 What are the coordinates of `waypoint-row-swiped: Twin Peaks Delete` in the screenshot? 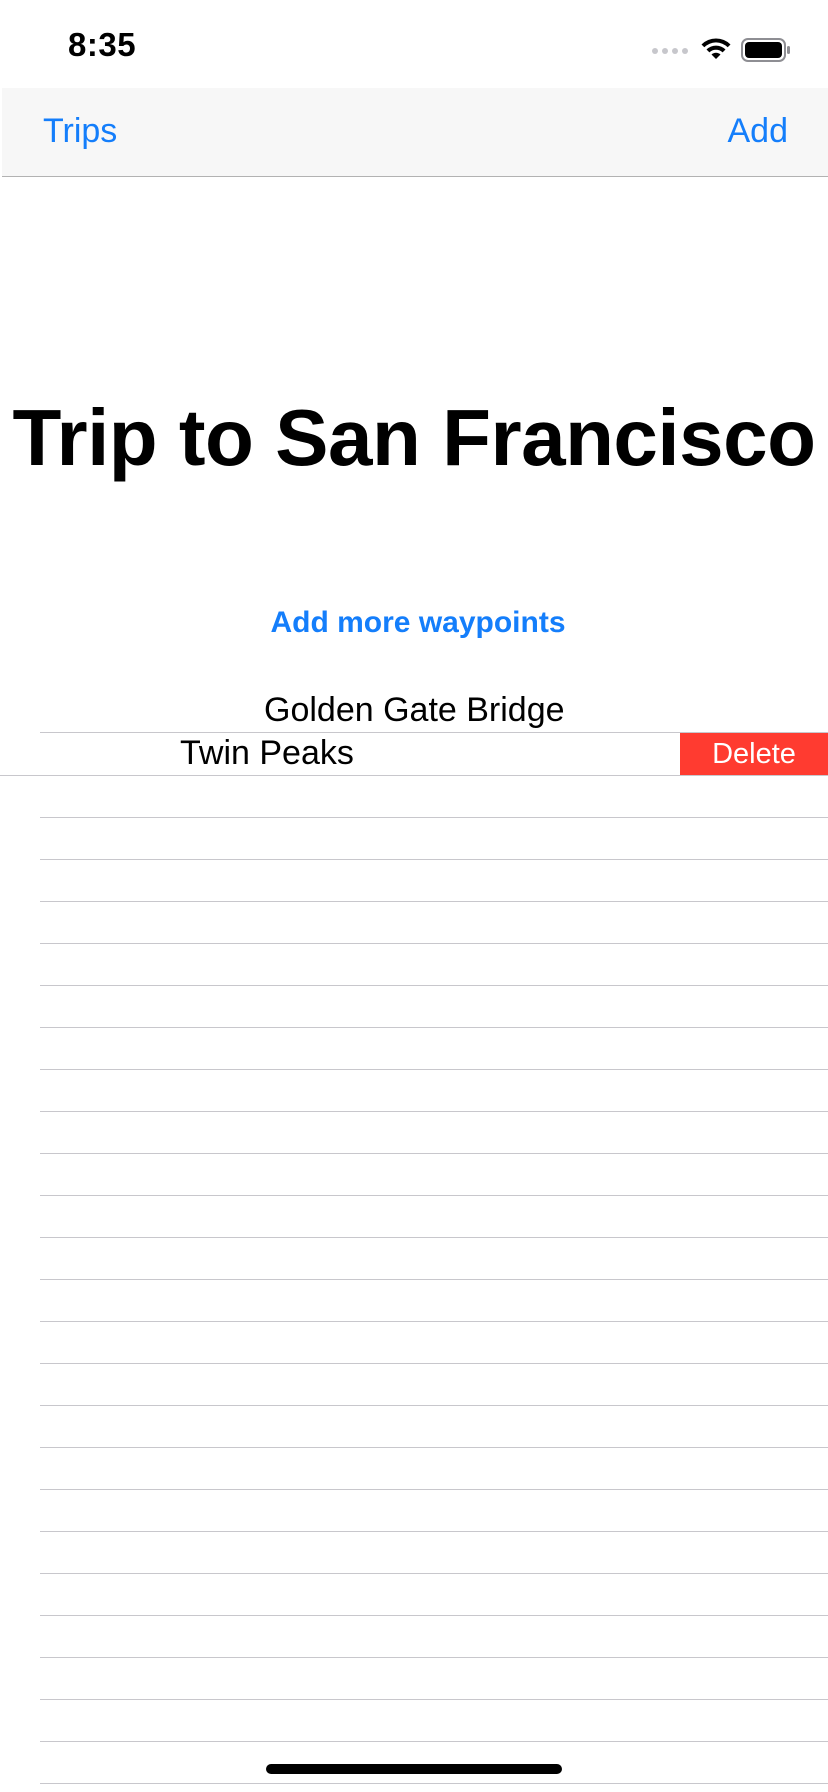 It's located at (414, 754).